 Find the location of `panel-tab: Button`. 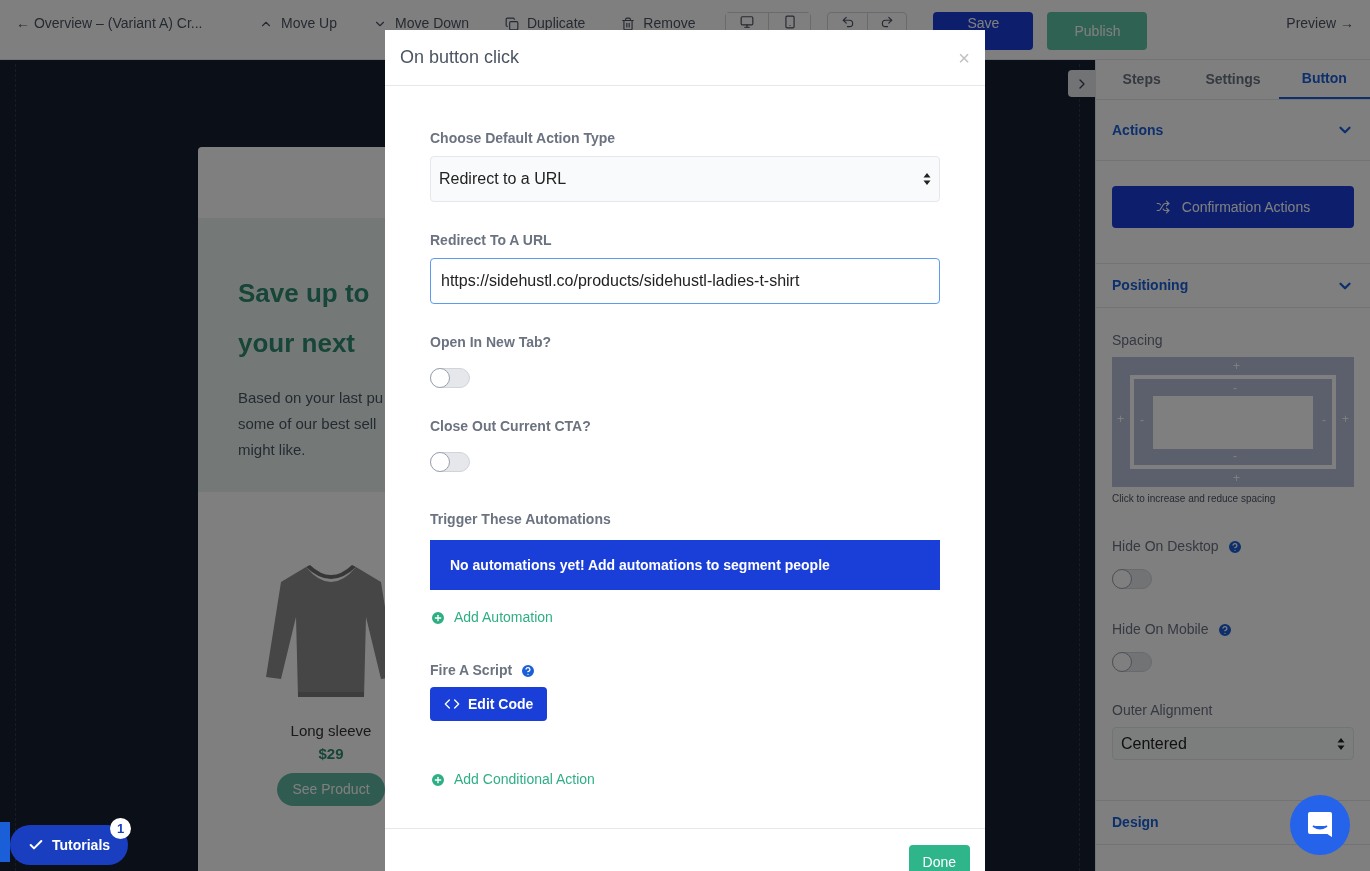

panel-tab: Button is located at coordinates (1324, 79).